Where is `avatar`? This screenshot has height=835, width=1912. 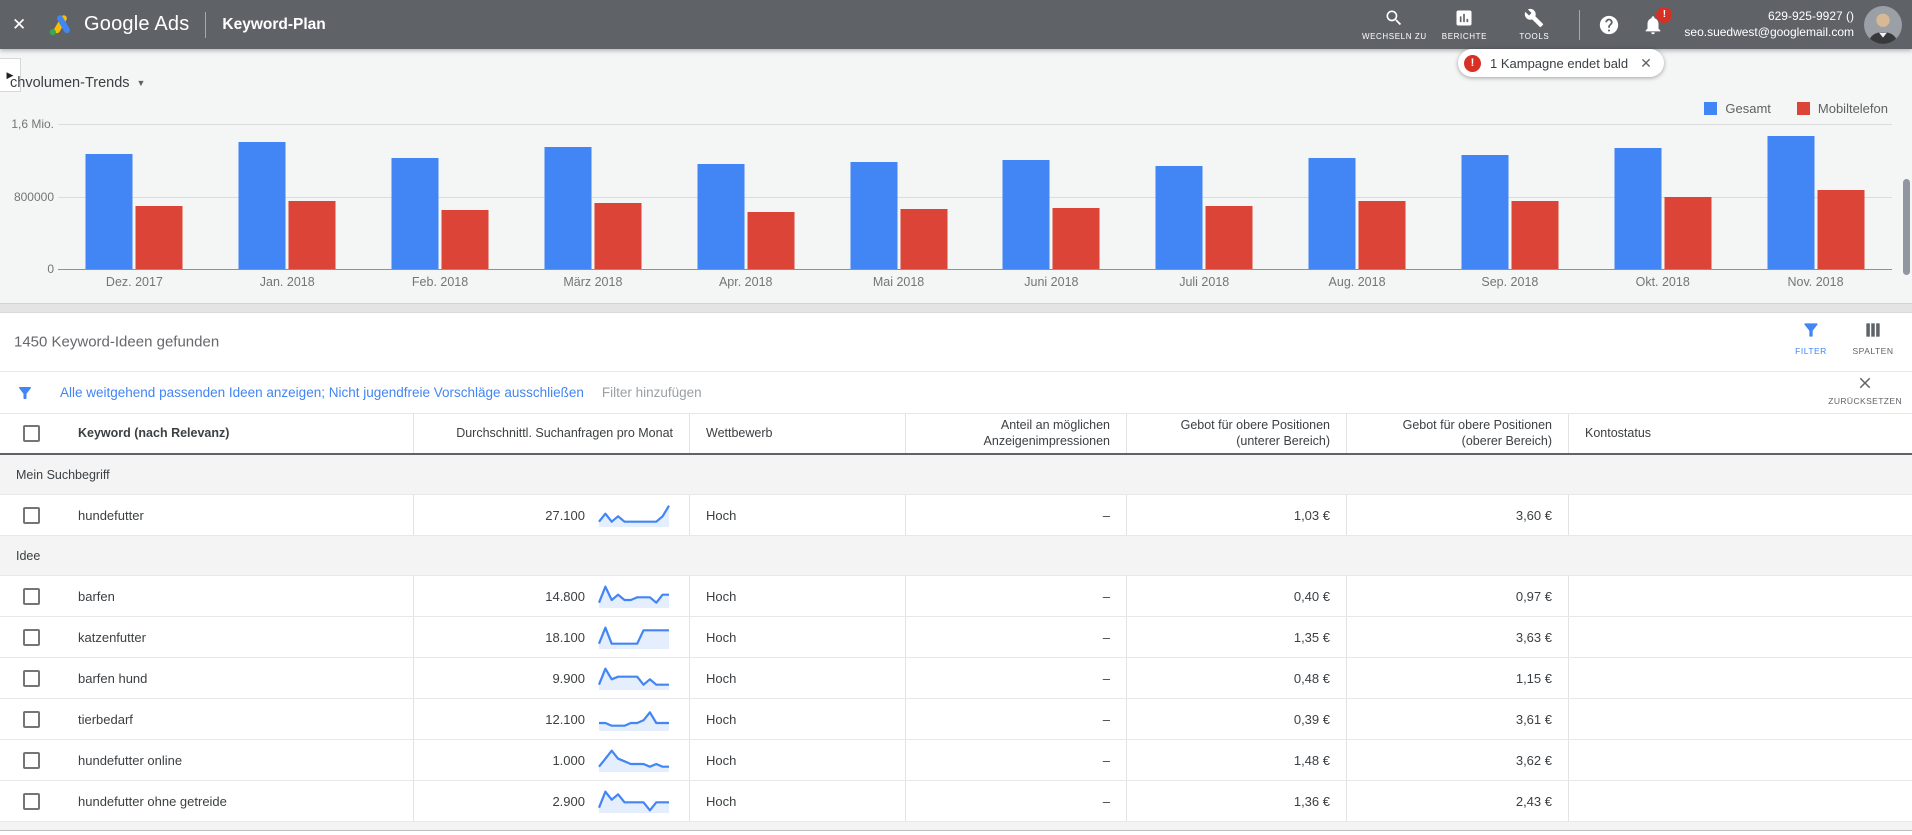
avatar is located at coordinates (1883, 24).